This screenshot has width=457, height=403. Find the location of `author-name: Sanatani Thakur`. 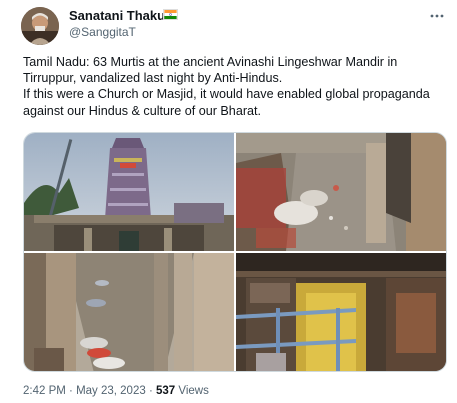

author-name: Sanatani Thakur is located at coordinates (119, 15).